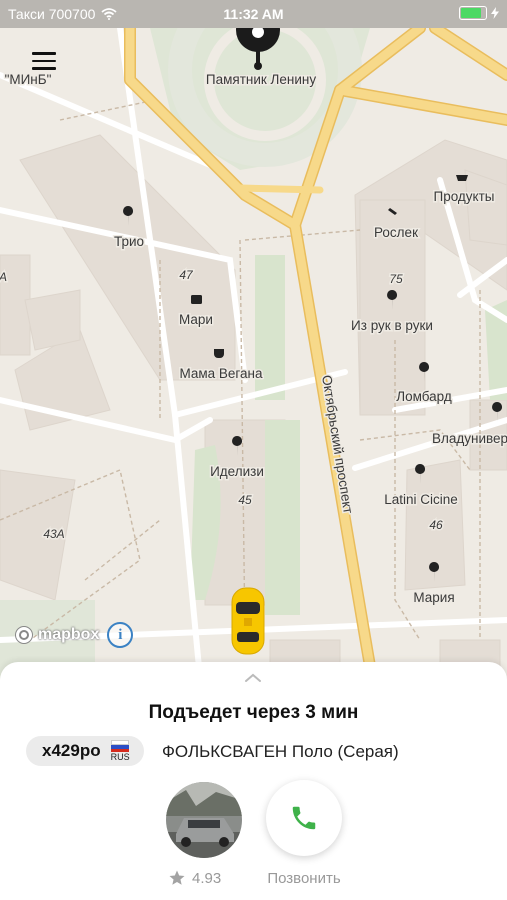 Image resolution: width=507 pixels, height=900 pixels. I want to click on chevron-up-icon, so click(253, 678).